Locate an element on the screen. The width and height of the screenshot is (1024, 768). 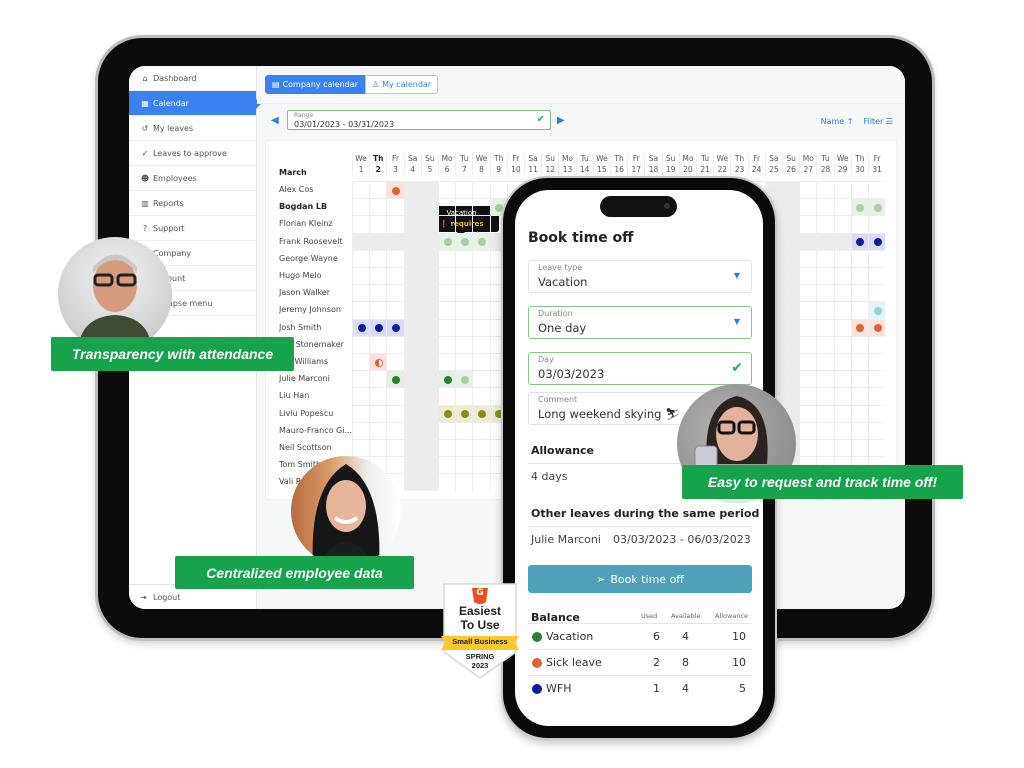
employee-name: Jeremy Johnson is located at coordinates (318, 309).